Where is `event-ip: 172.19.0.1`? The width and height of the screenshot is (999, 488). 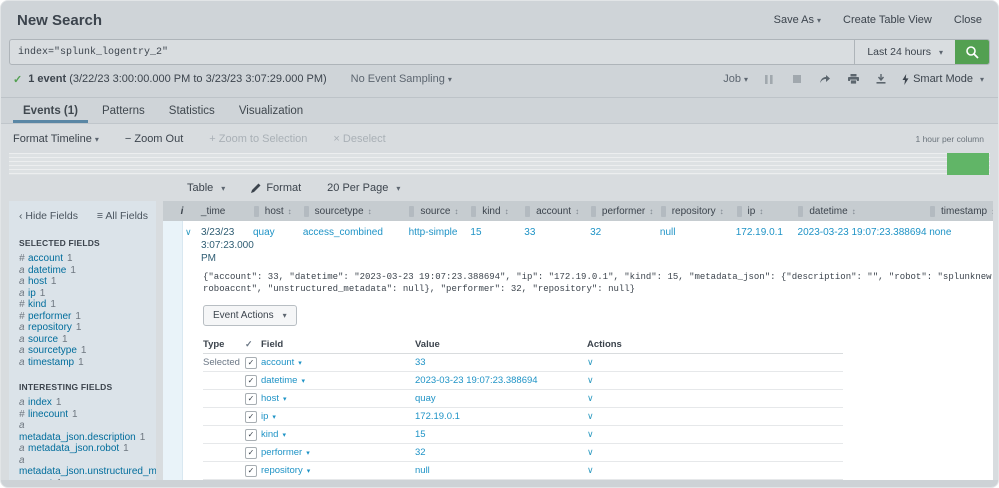 event-ip: 172.19.0.1 is located at coordinates (765, 245).